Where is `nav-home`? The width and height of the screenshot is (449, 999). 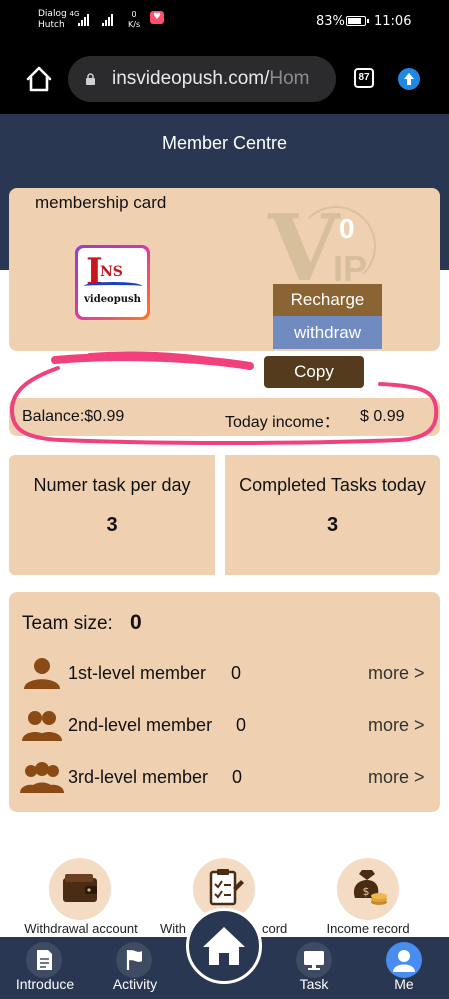
nav-home is located at coordinates (224, 946).